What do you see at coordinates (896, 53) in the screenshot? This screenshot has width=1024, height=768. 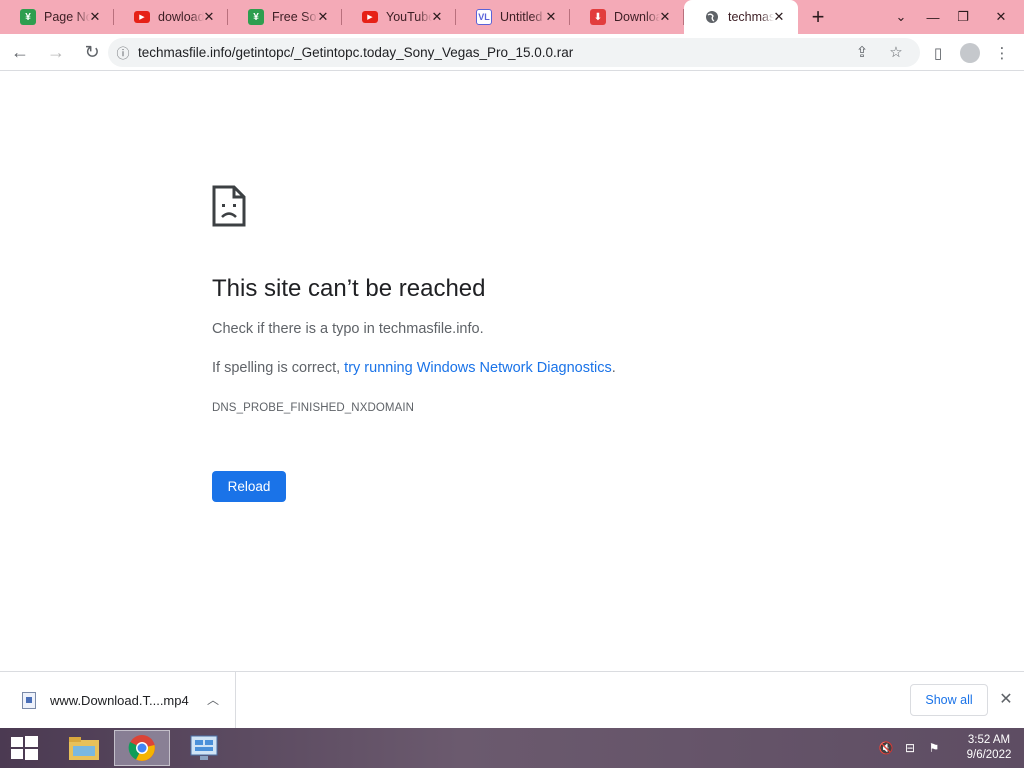 I see `bookmark-star-icon: ☆` at bounding box center [896, 53].